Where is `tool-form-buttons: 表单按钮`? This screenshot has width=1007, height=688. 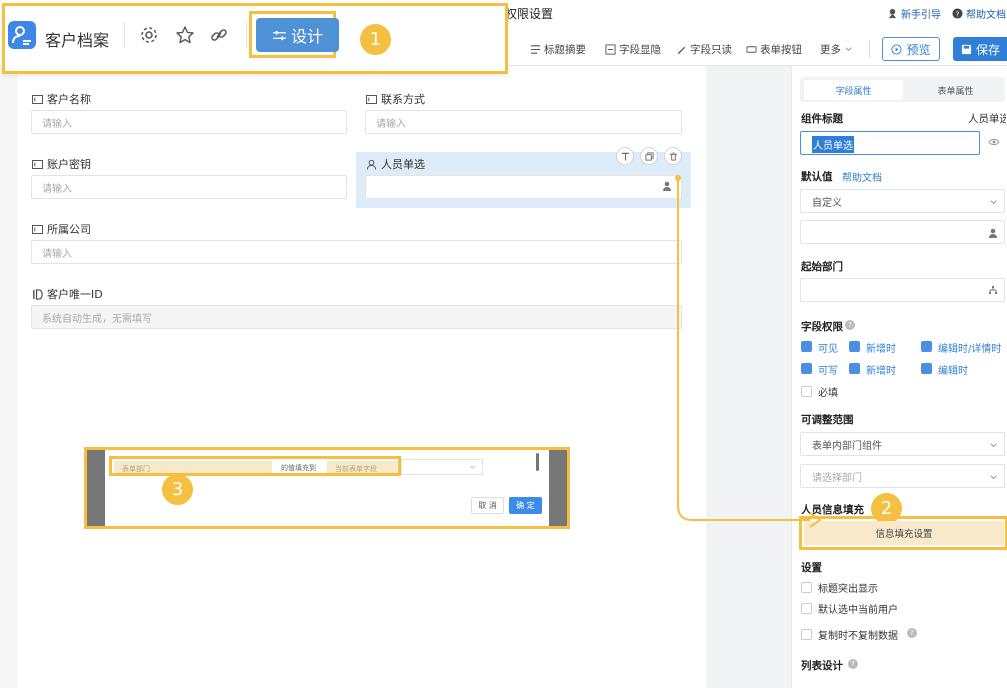 tool-form-buttons: 表单按钮 is located at coordinates (774, 49).